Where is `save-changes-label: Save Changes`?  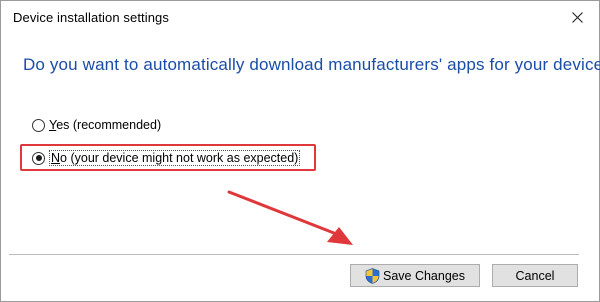
save-changes-label: Save Changes is located at coordinates (423, 275).